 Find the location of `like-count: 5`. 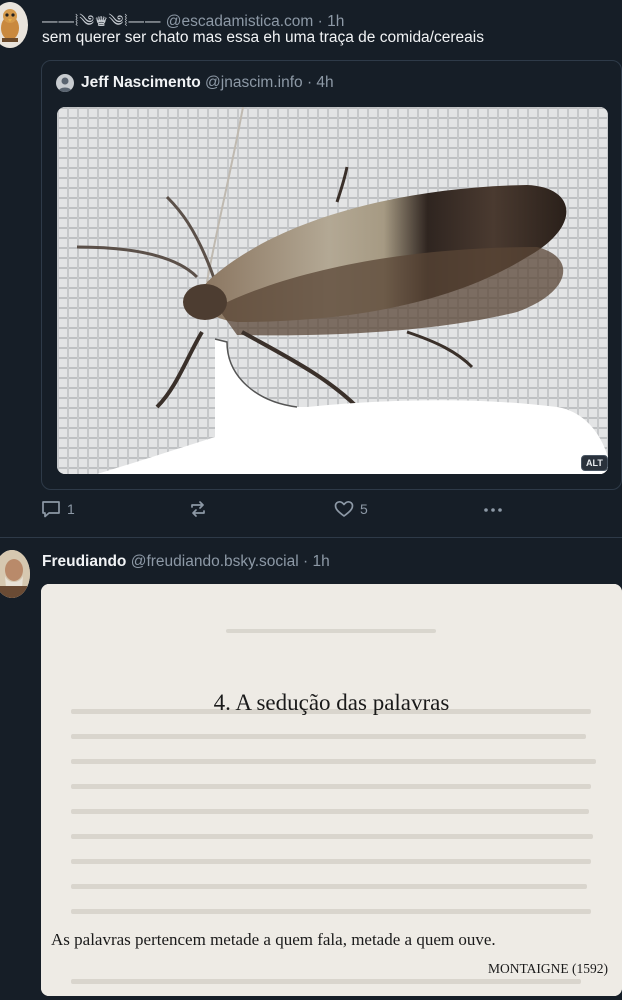

like-count: 5 is located at coordinates (364, 509).